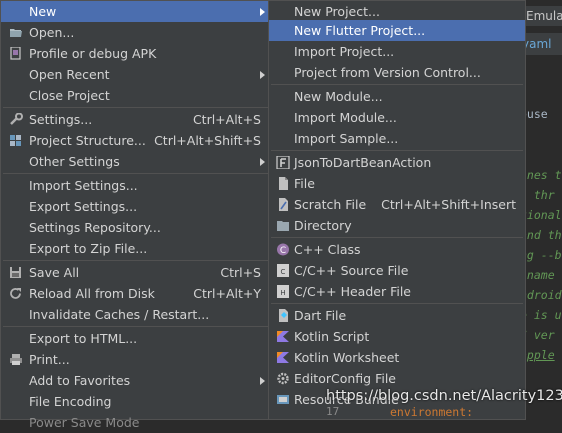 The height and width of the screenshot is (433, 562). I want to click on submenu-item-directory: Directory, so click(397, 225).